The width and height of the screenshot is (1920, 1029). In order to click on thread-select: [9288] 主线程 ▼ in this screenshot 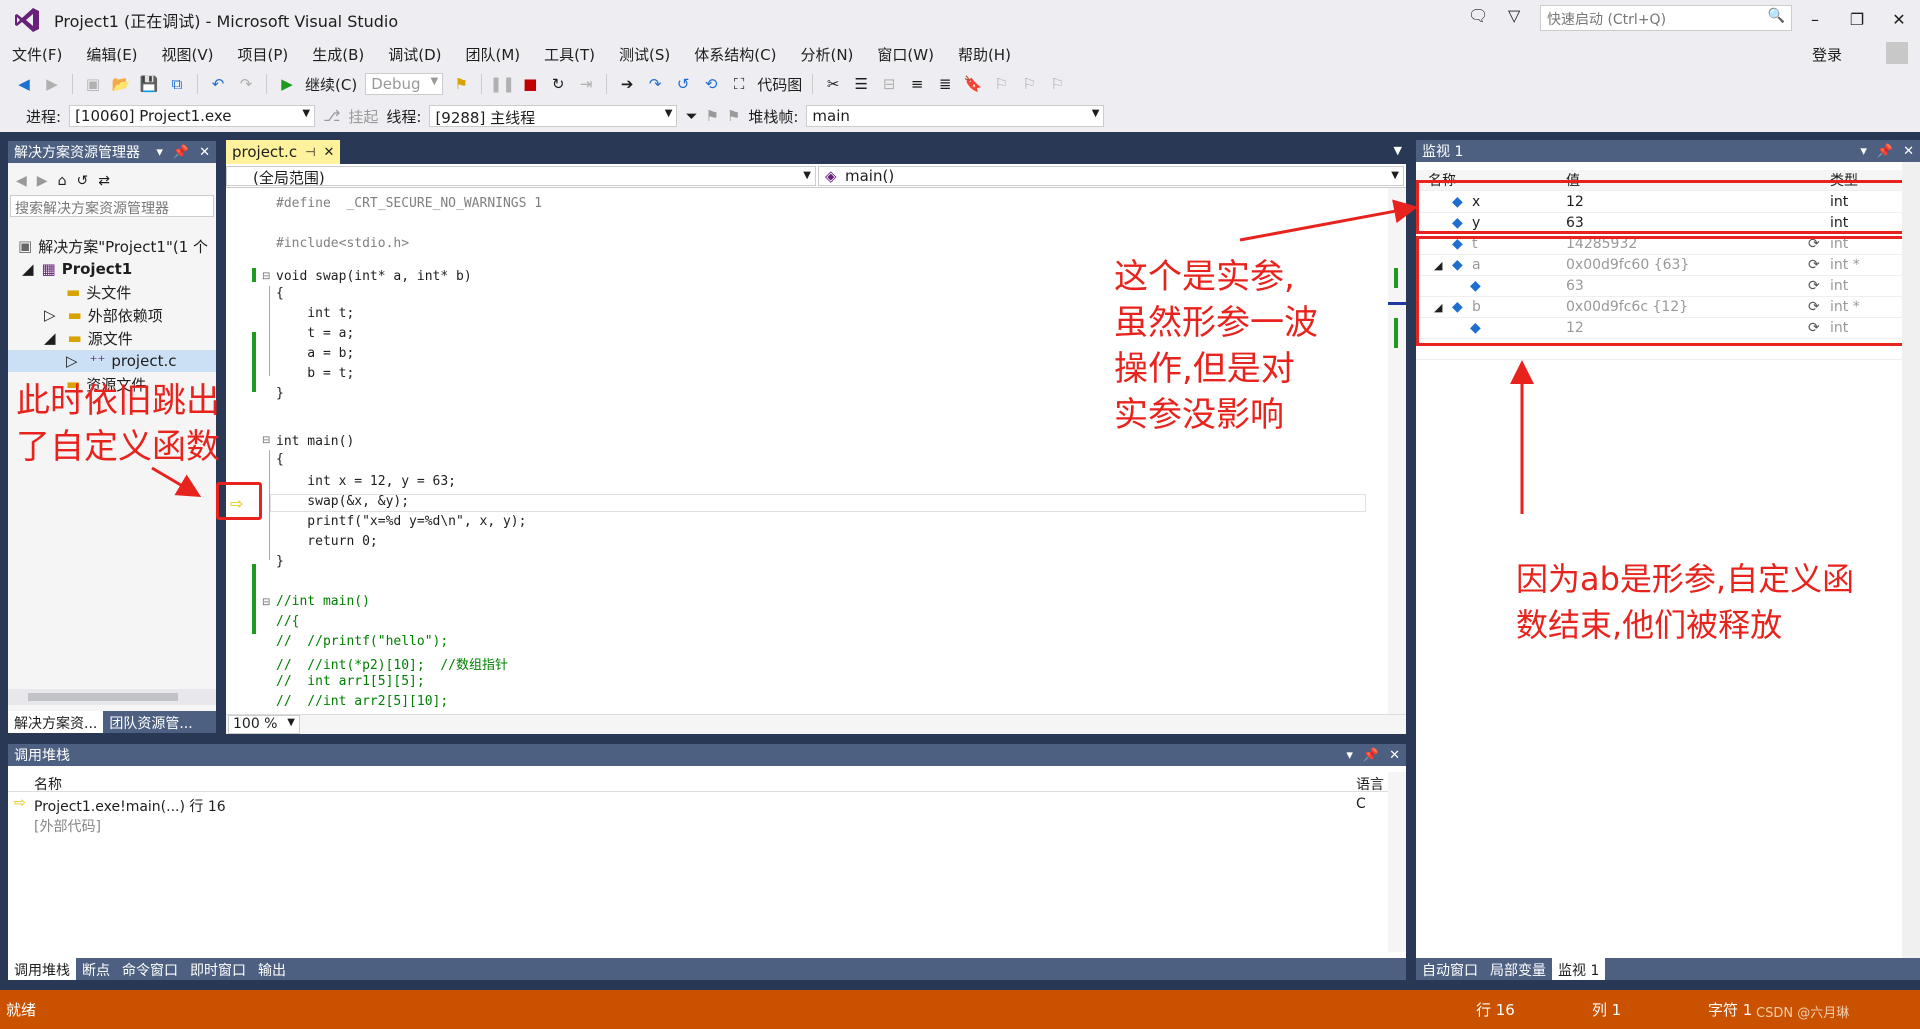, I will do `click(553, 116)`.